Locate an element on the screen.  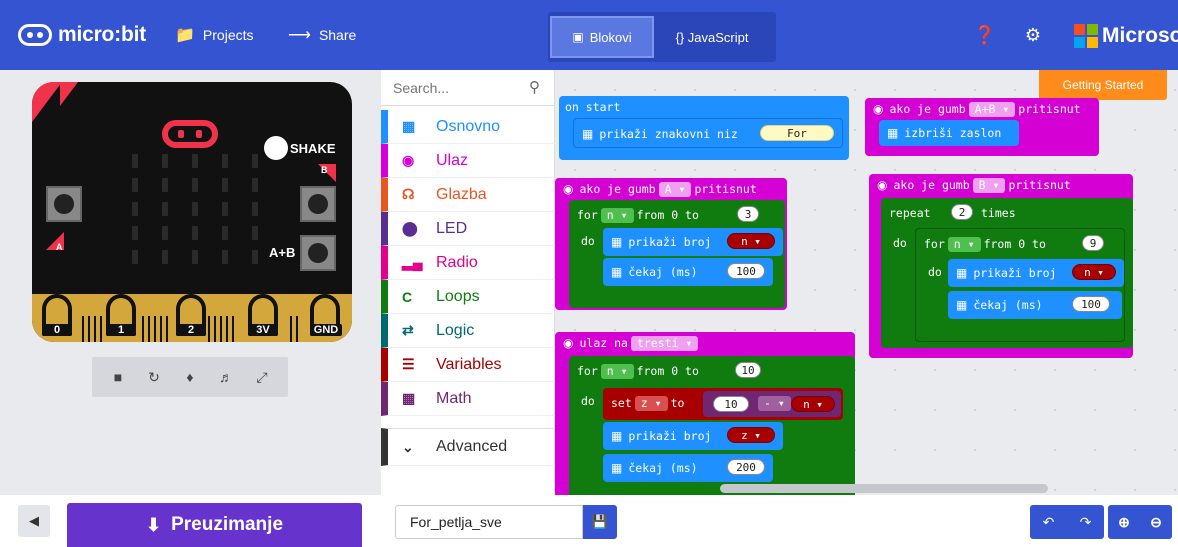
on-start-block: on start ▦ prikaži znakovni niz For is located at coordinates (704, 128).